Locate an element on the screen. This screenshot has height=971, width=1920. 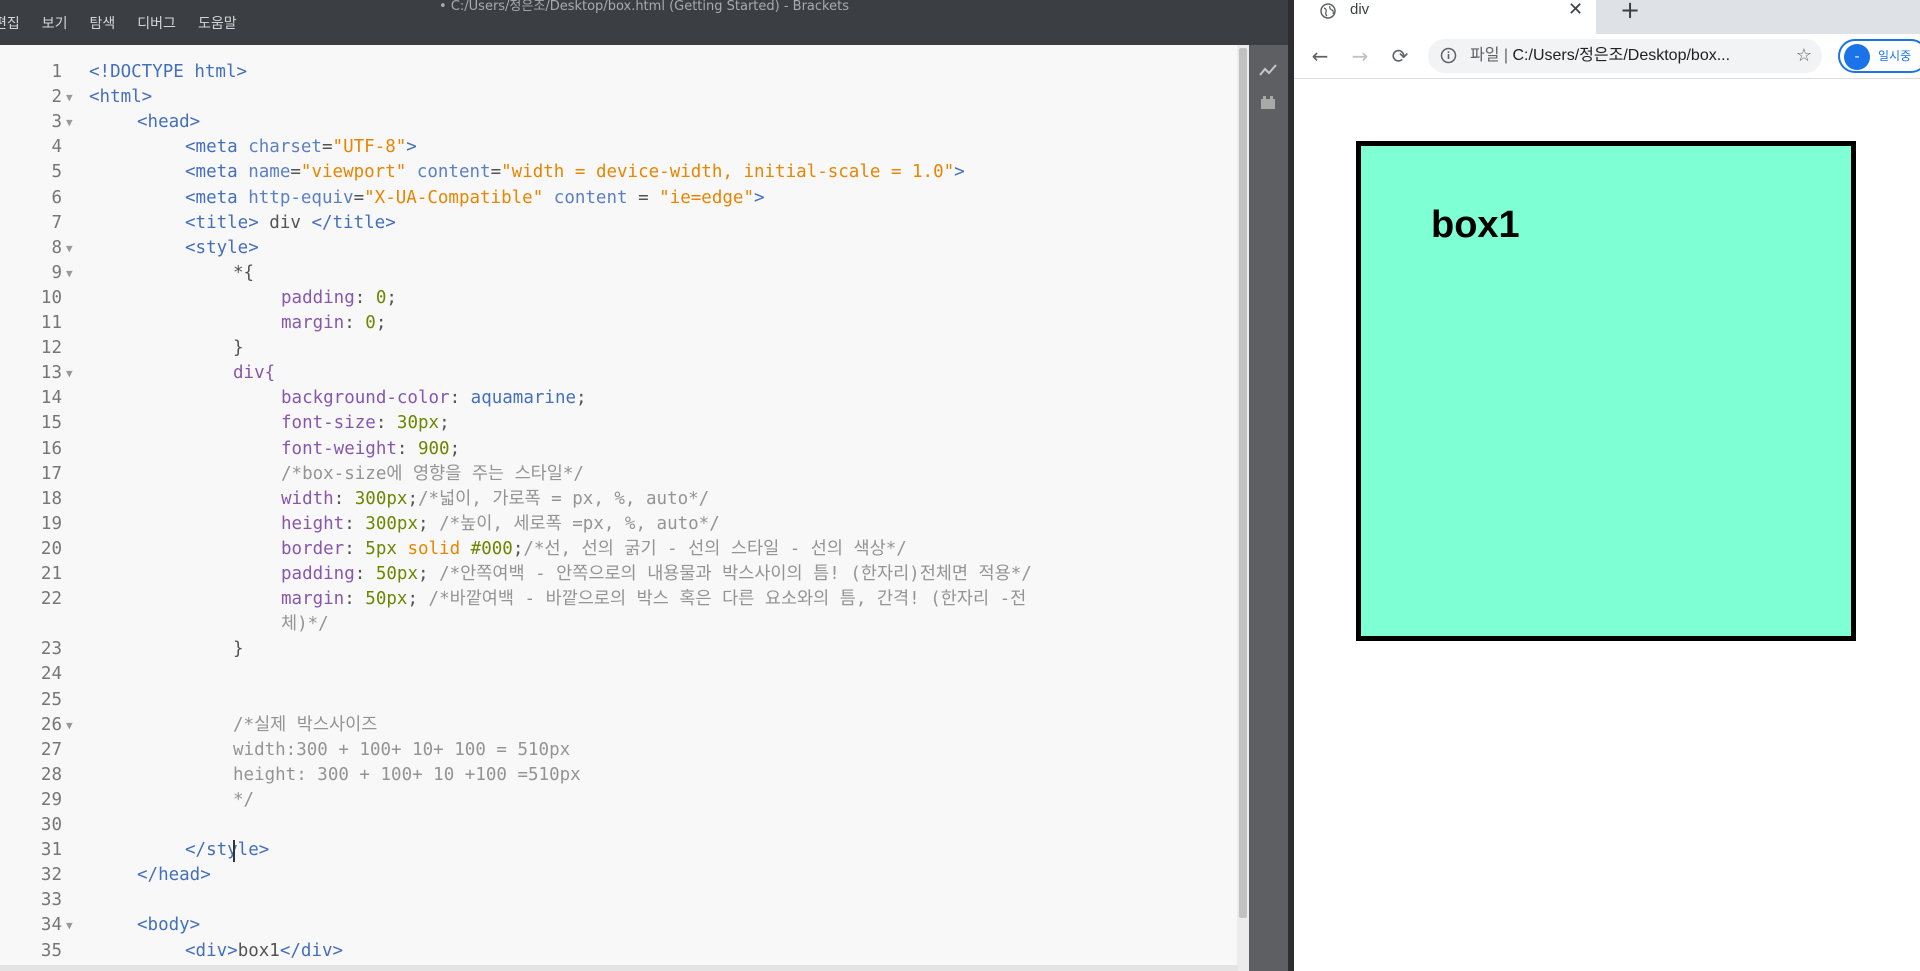
menu-edit: 편집 is located at coordinates (15, 25).